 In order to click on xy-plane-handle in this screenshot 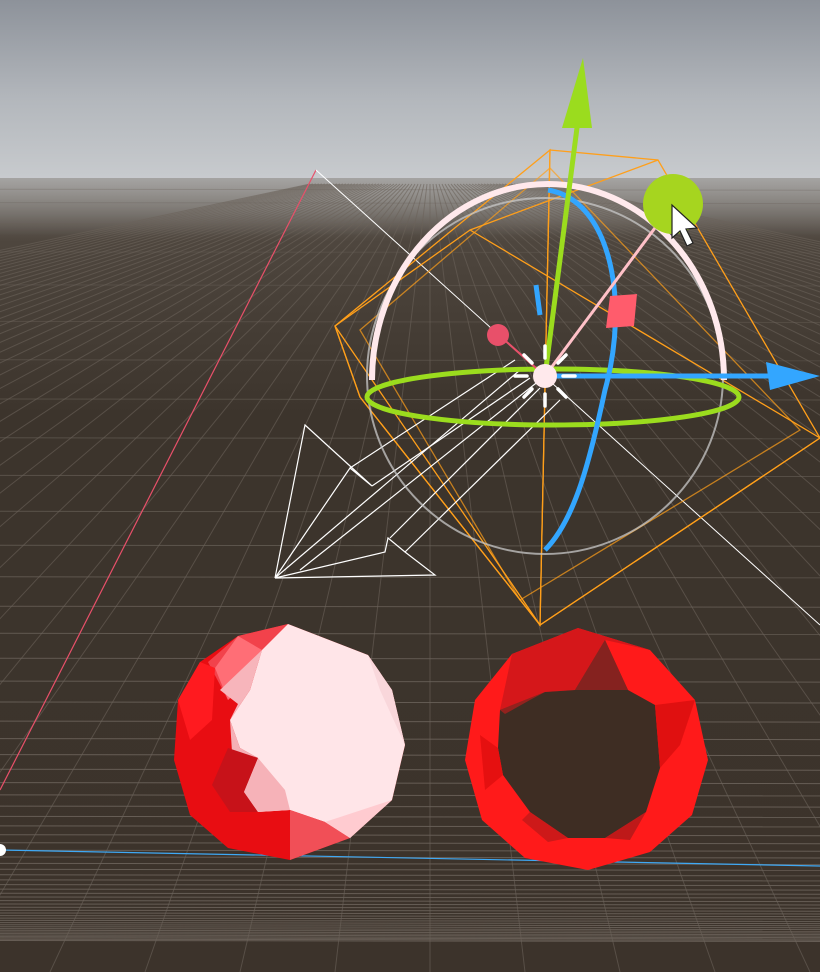, I will do `click(621, 311)`.